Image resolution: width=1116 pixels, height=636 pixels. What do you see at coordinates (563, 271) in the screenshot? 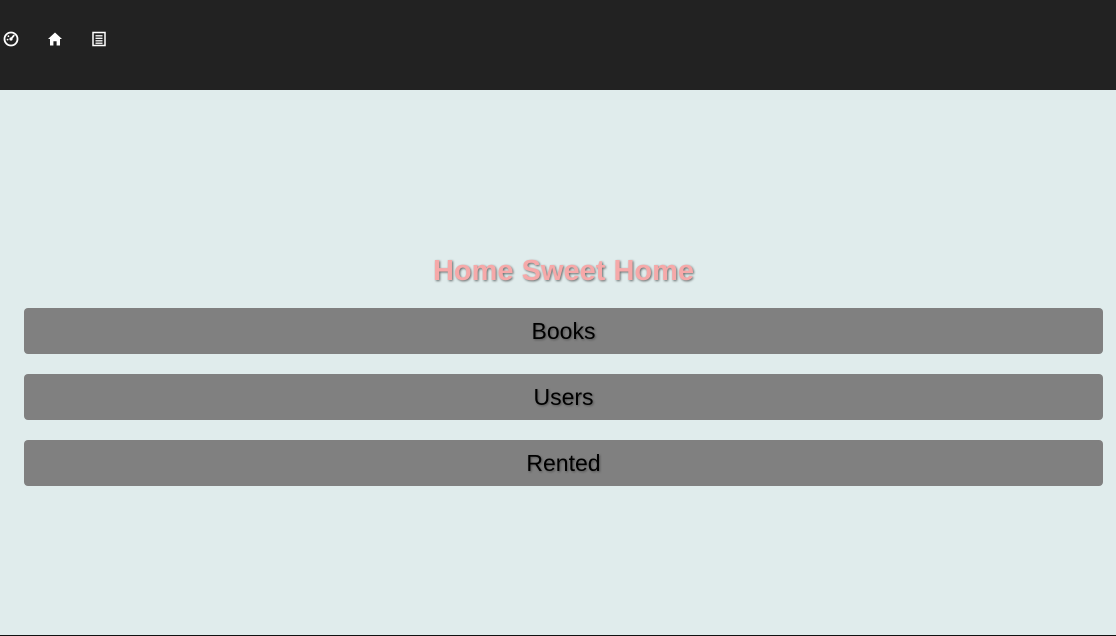
I see `page-title: Home Sweet Home` at bounding box center [563, 271].